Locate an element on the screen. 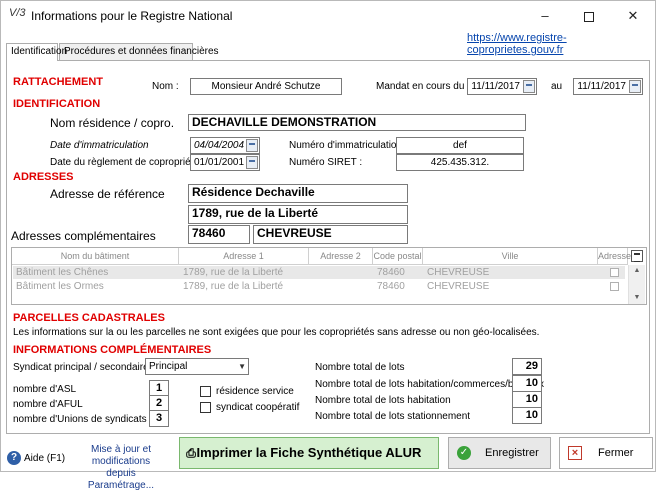  date-reglement-value: 01/01/2001 is located at coordinates (219, 162).